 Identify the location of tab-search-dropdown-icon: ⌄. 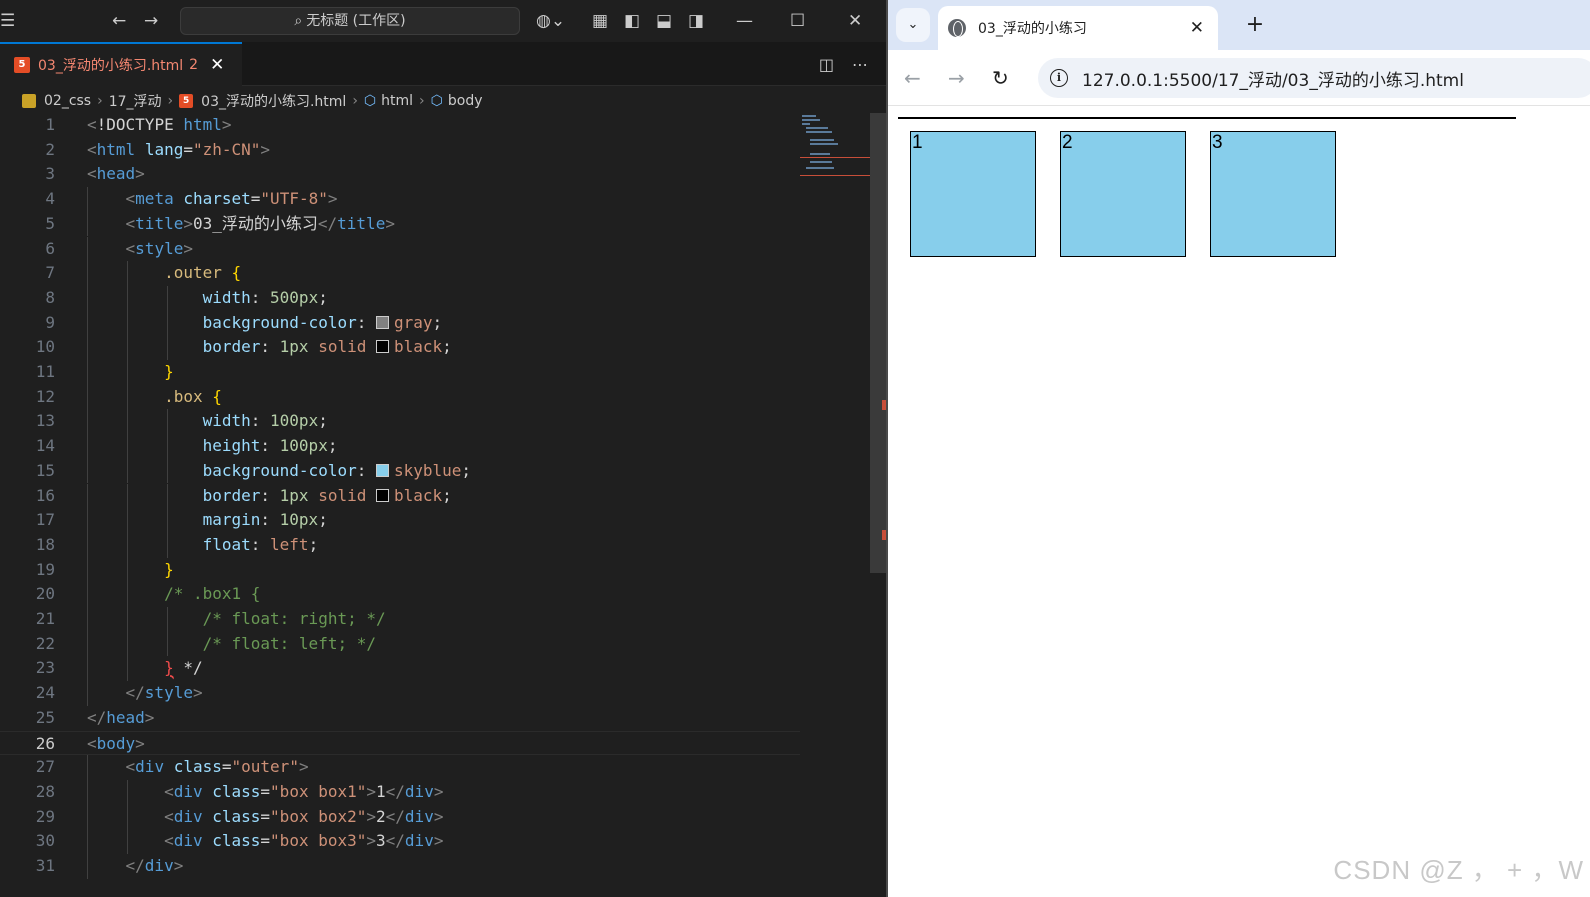
(913, 25).